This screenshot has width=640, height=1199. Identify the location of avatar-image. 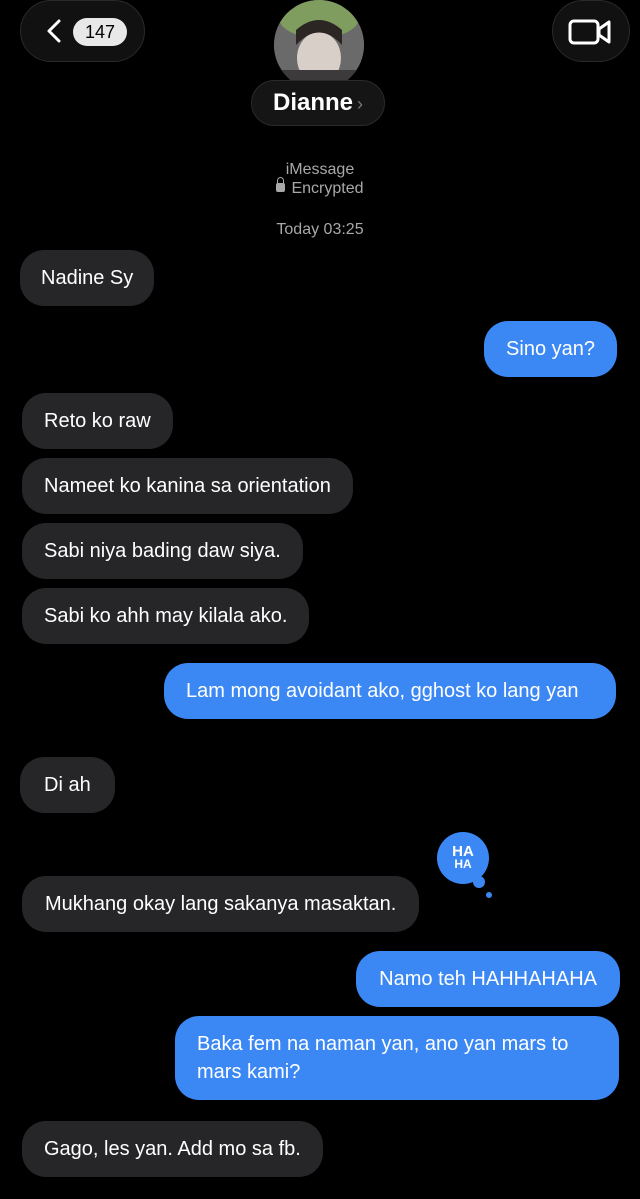
(319, 45).